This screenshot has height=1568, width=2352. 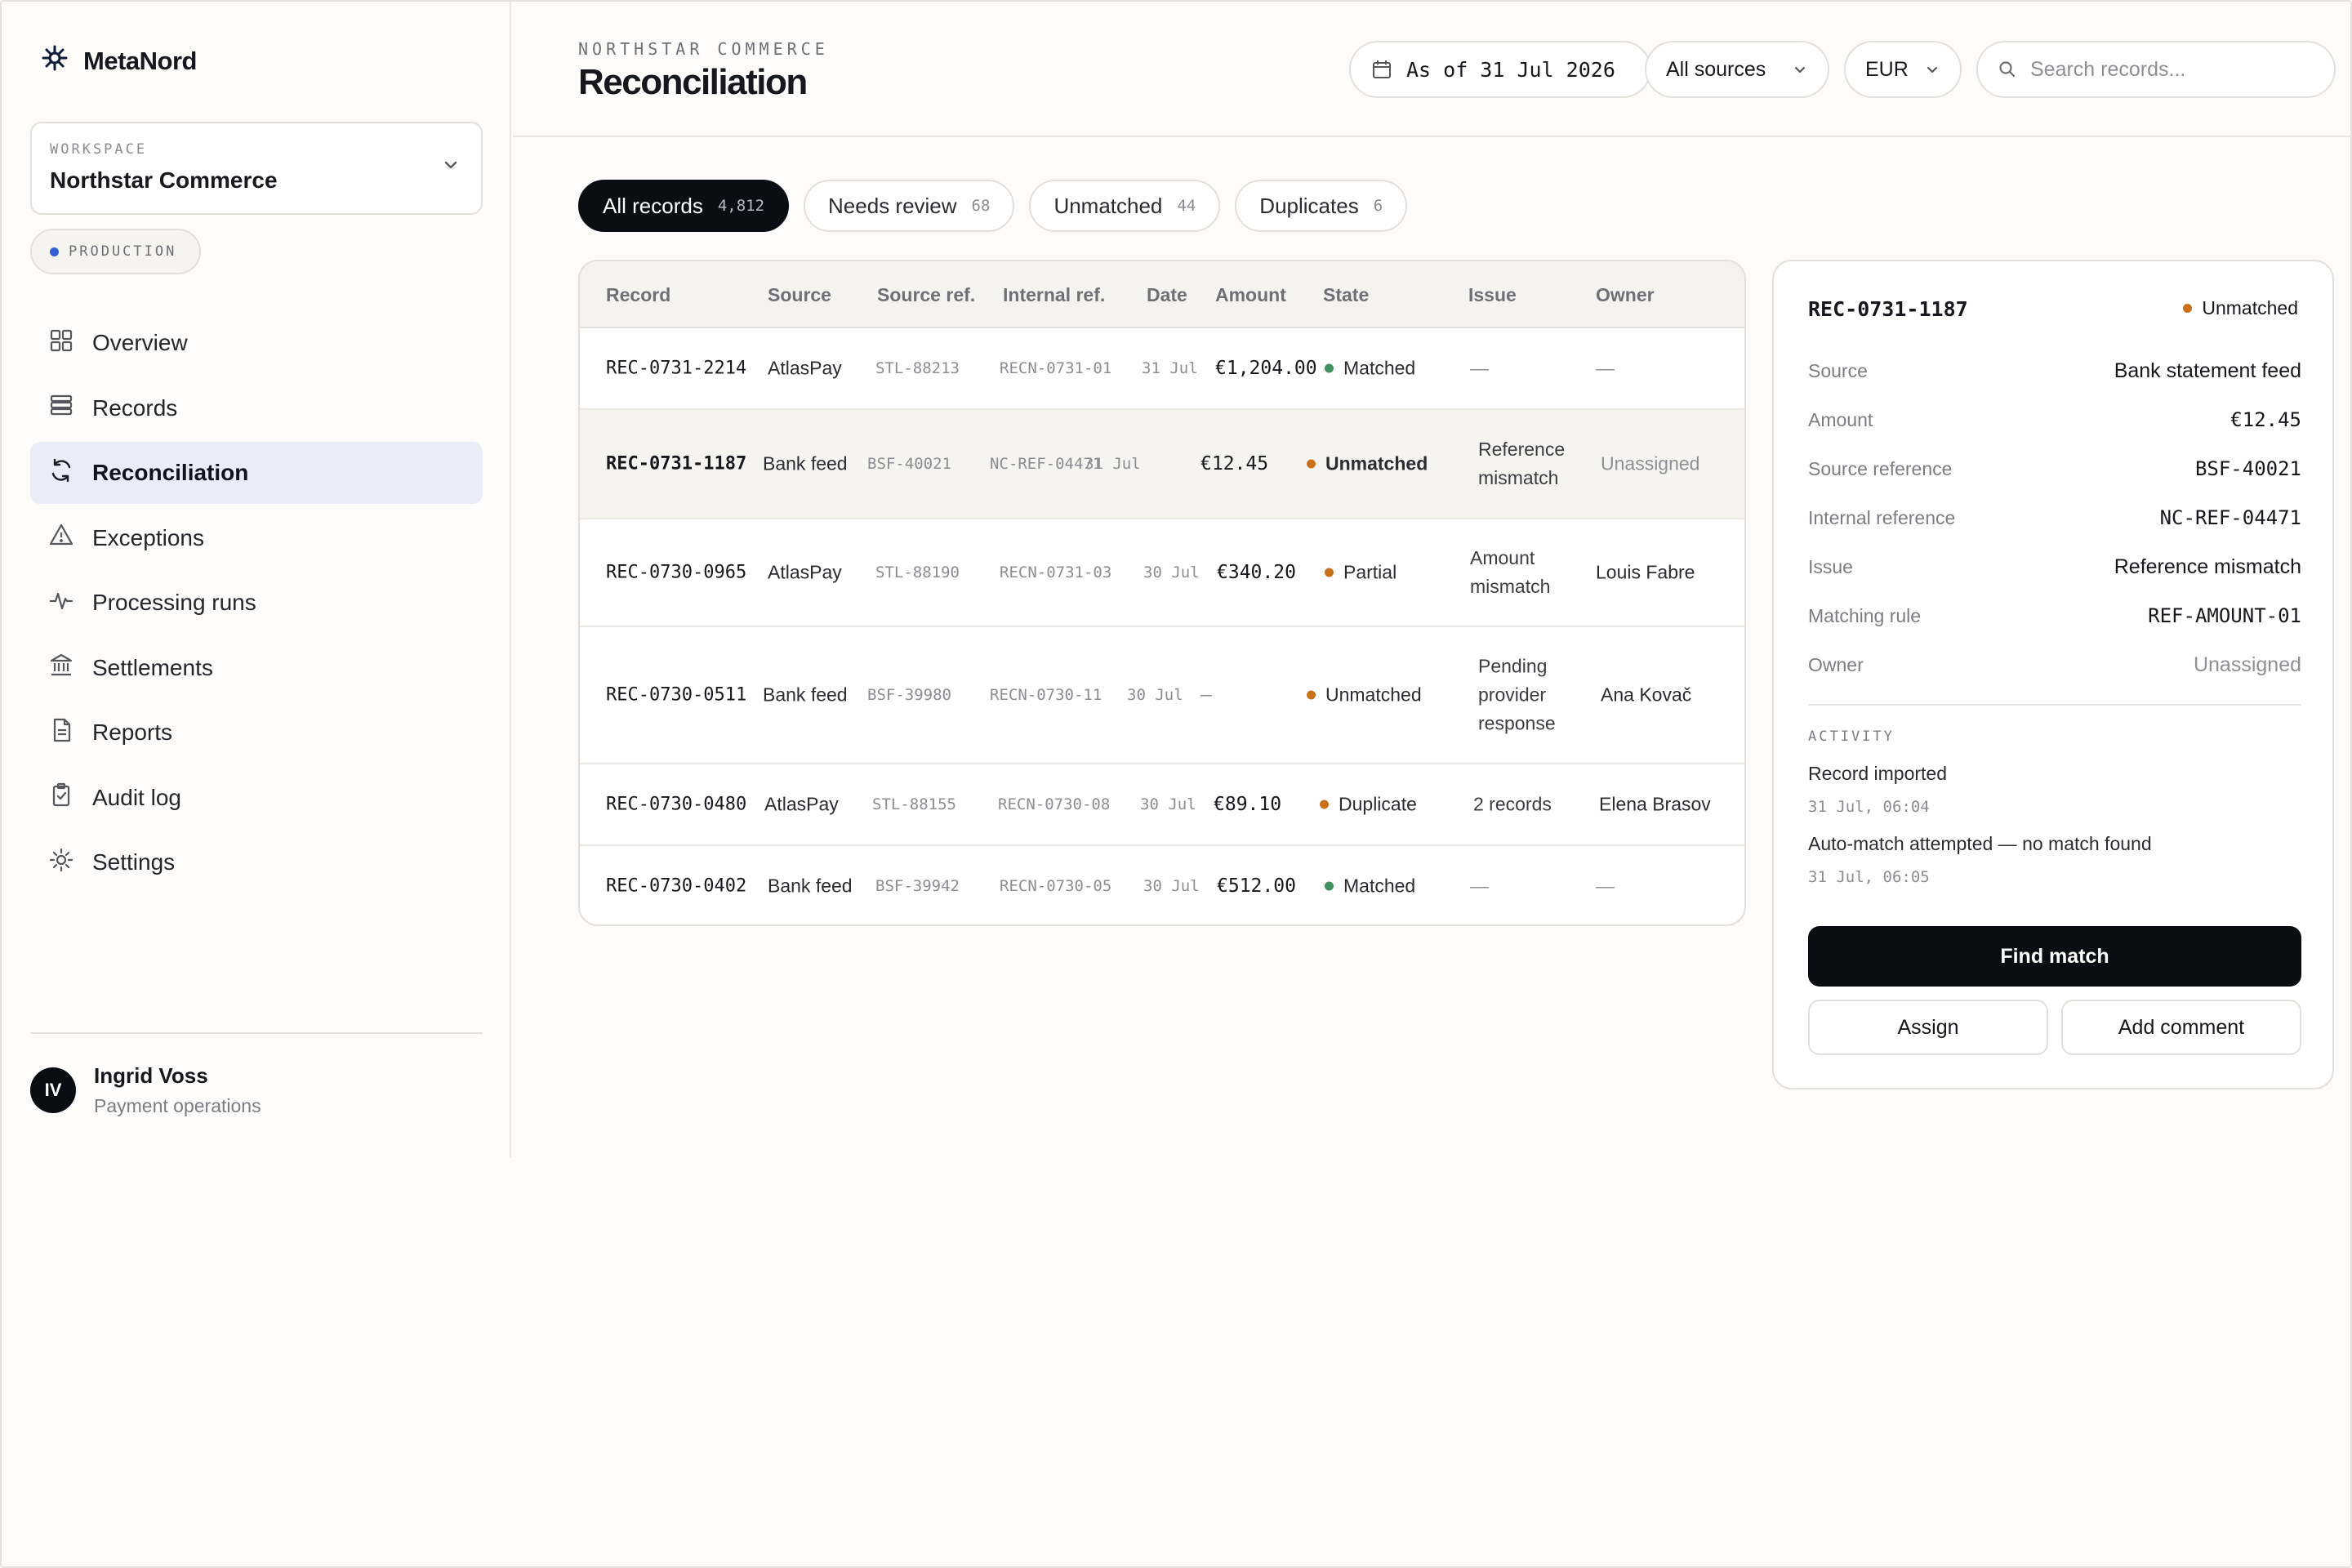 I want to click on date-filter-label: As of 31 Jul 2026, so click(x=1510, y=69).